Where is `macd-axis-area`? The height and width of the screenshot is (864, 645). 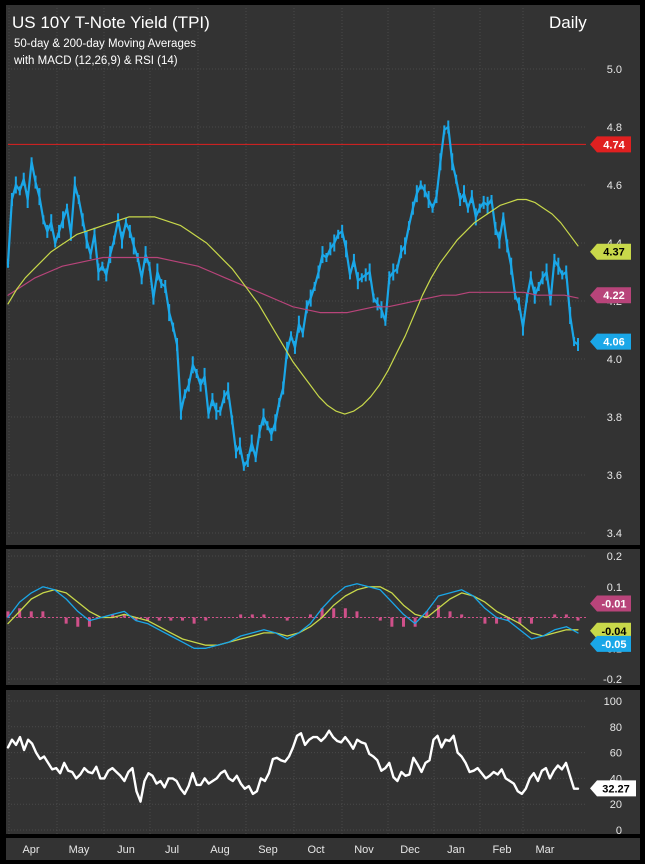
macd-axis-area is located at coordinates (613, 617).